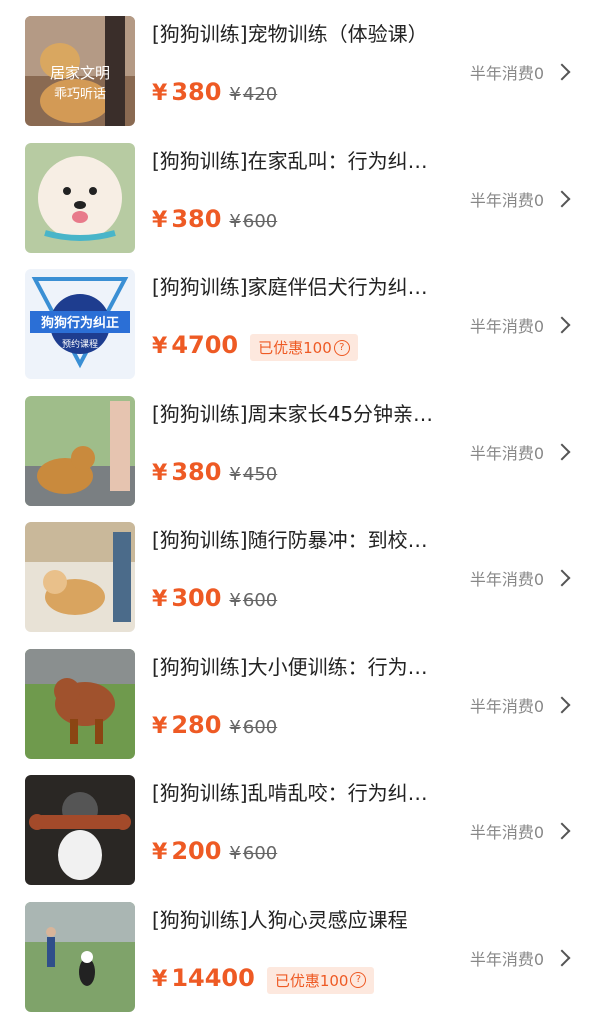 The image size is (600, 1025). What do you see at coordinates (187, 851) in the screenshot?
I see `price: ¥200` at bounding box center [187, 851].